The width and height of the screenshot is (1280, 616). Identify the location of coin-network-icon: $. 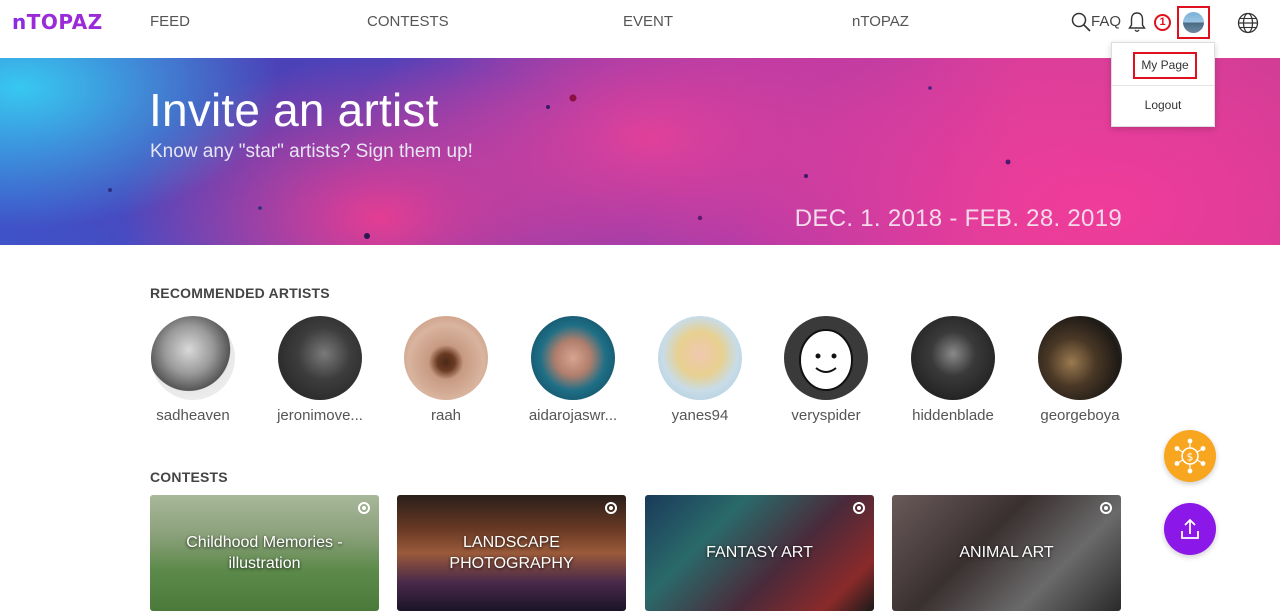
(1190, 456).